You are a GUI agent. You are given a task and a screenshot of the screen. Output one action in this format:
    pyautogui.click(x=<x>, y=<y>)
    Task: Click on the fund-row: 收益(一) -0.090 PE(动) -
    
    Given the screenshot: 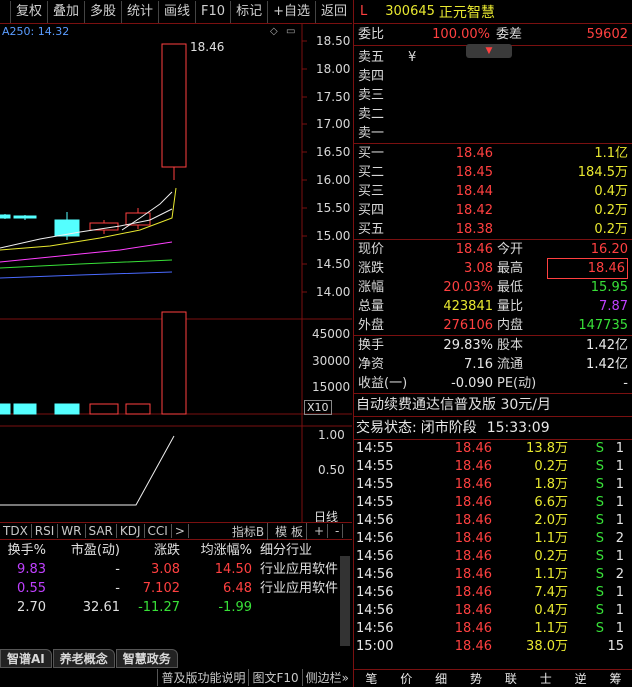 What is the action you would take?
    pyautogui.click(x=493, y=383)
    